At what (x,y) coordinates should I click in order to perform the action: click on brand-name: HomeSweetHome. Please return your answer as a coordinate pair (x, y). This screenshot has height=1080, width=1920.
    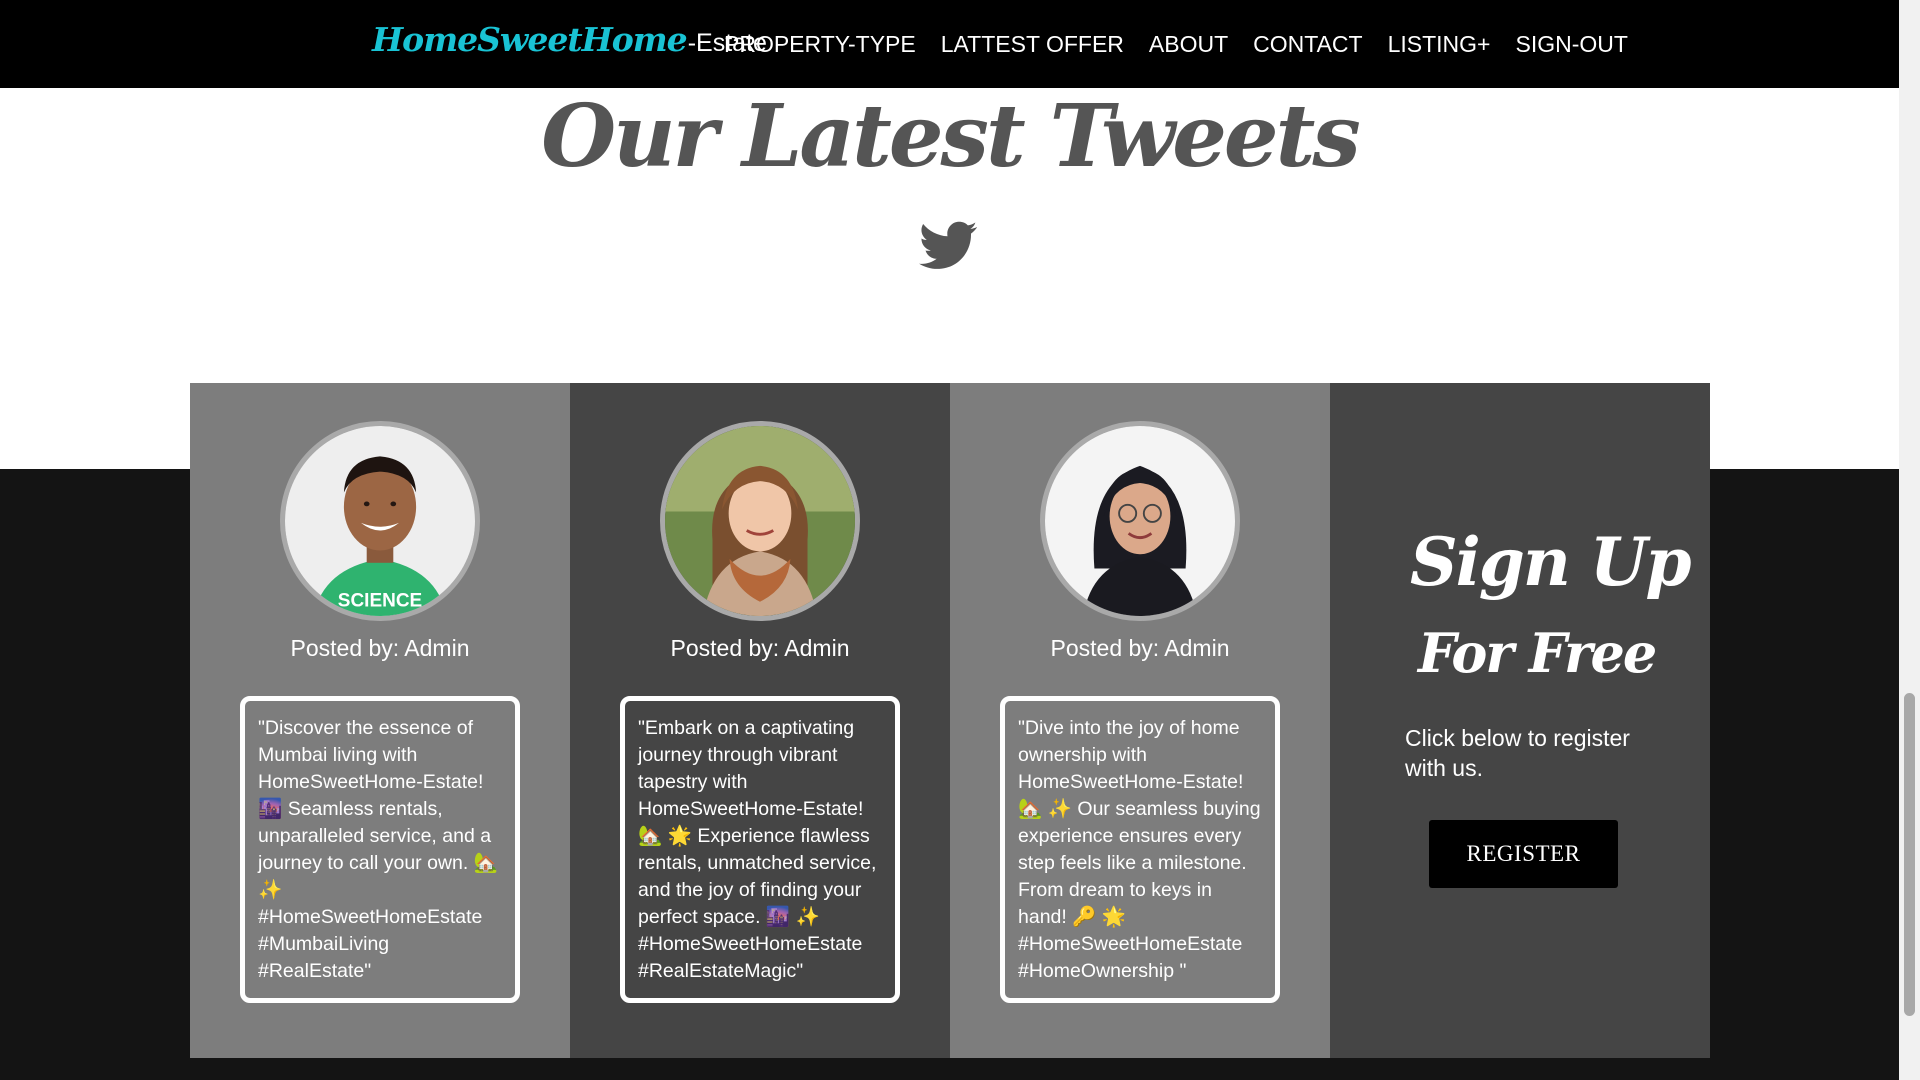
    Looking at the image, I should click on (530, 39).